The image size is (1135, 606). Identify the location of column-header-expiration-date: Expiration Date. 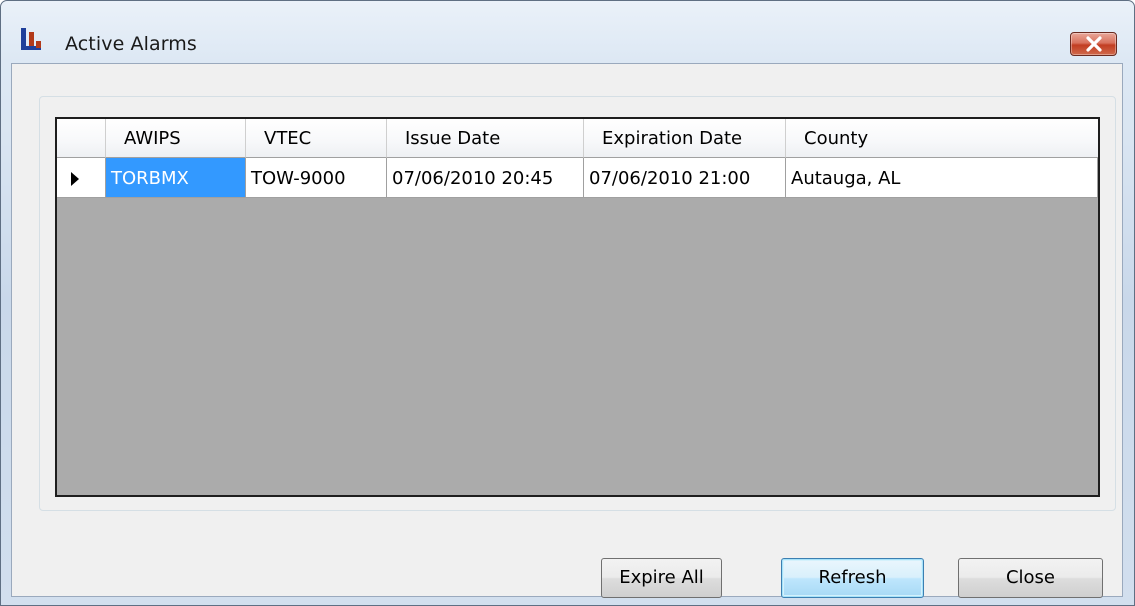
(685, 138).